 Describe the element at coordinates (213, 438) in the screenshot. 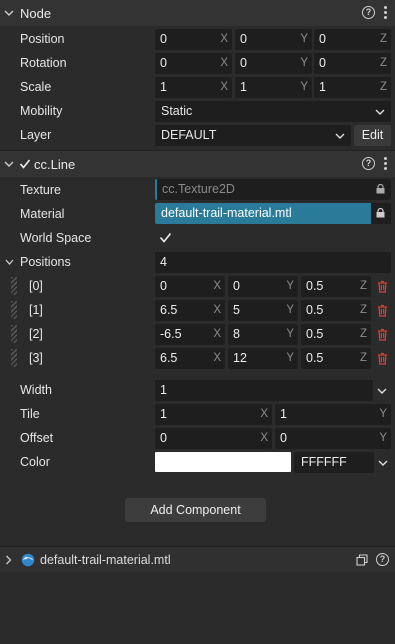

I see `offset-x-input: 0X` at that location.